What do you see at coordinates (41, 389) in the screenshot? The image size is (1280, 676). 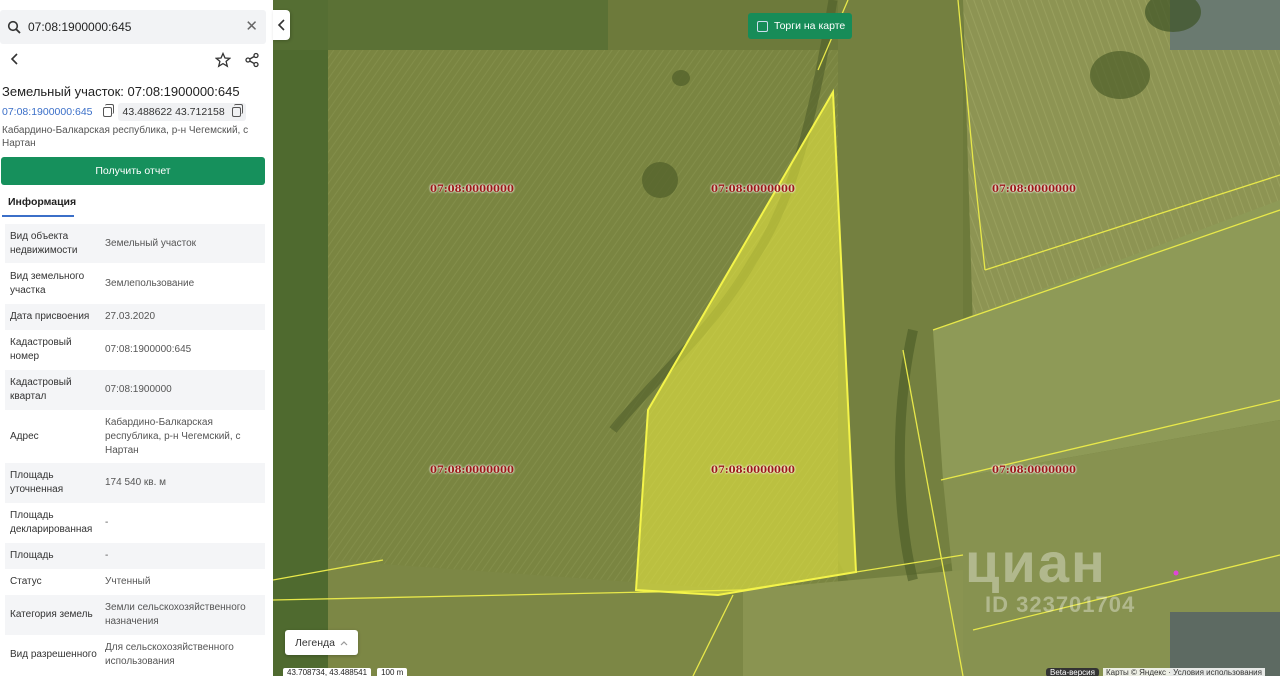 I see `info-key: Кадастровый квартал` at bounding box center [41, 389].